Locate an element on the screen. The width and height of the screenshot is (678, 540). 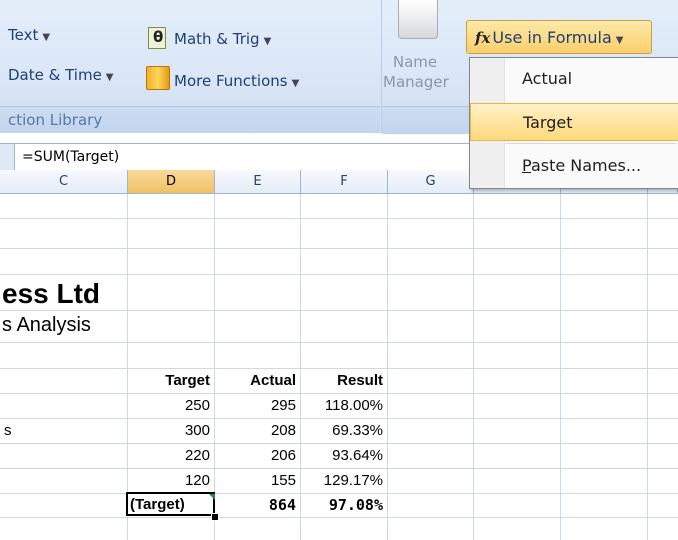
column-letter: F is located at coordinates (344, 181).